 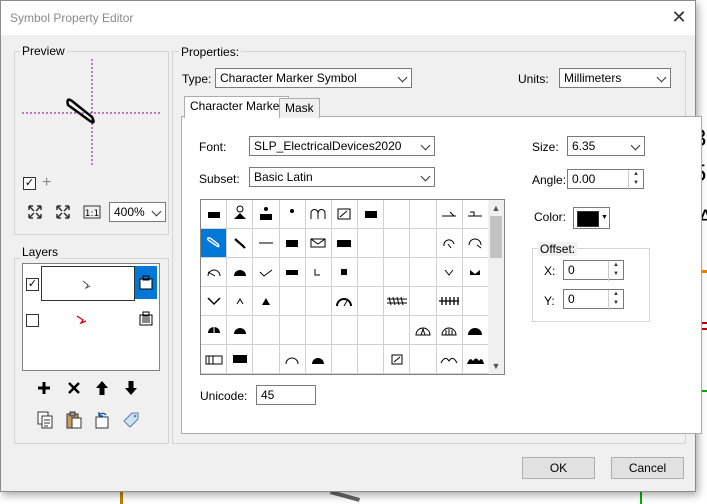 I want to click on layer-row-1: ✓, so click(x=91, y=283).